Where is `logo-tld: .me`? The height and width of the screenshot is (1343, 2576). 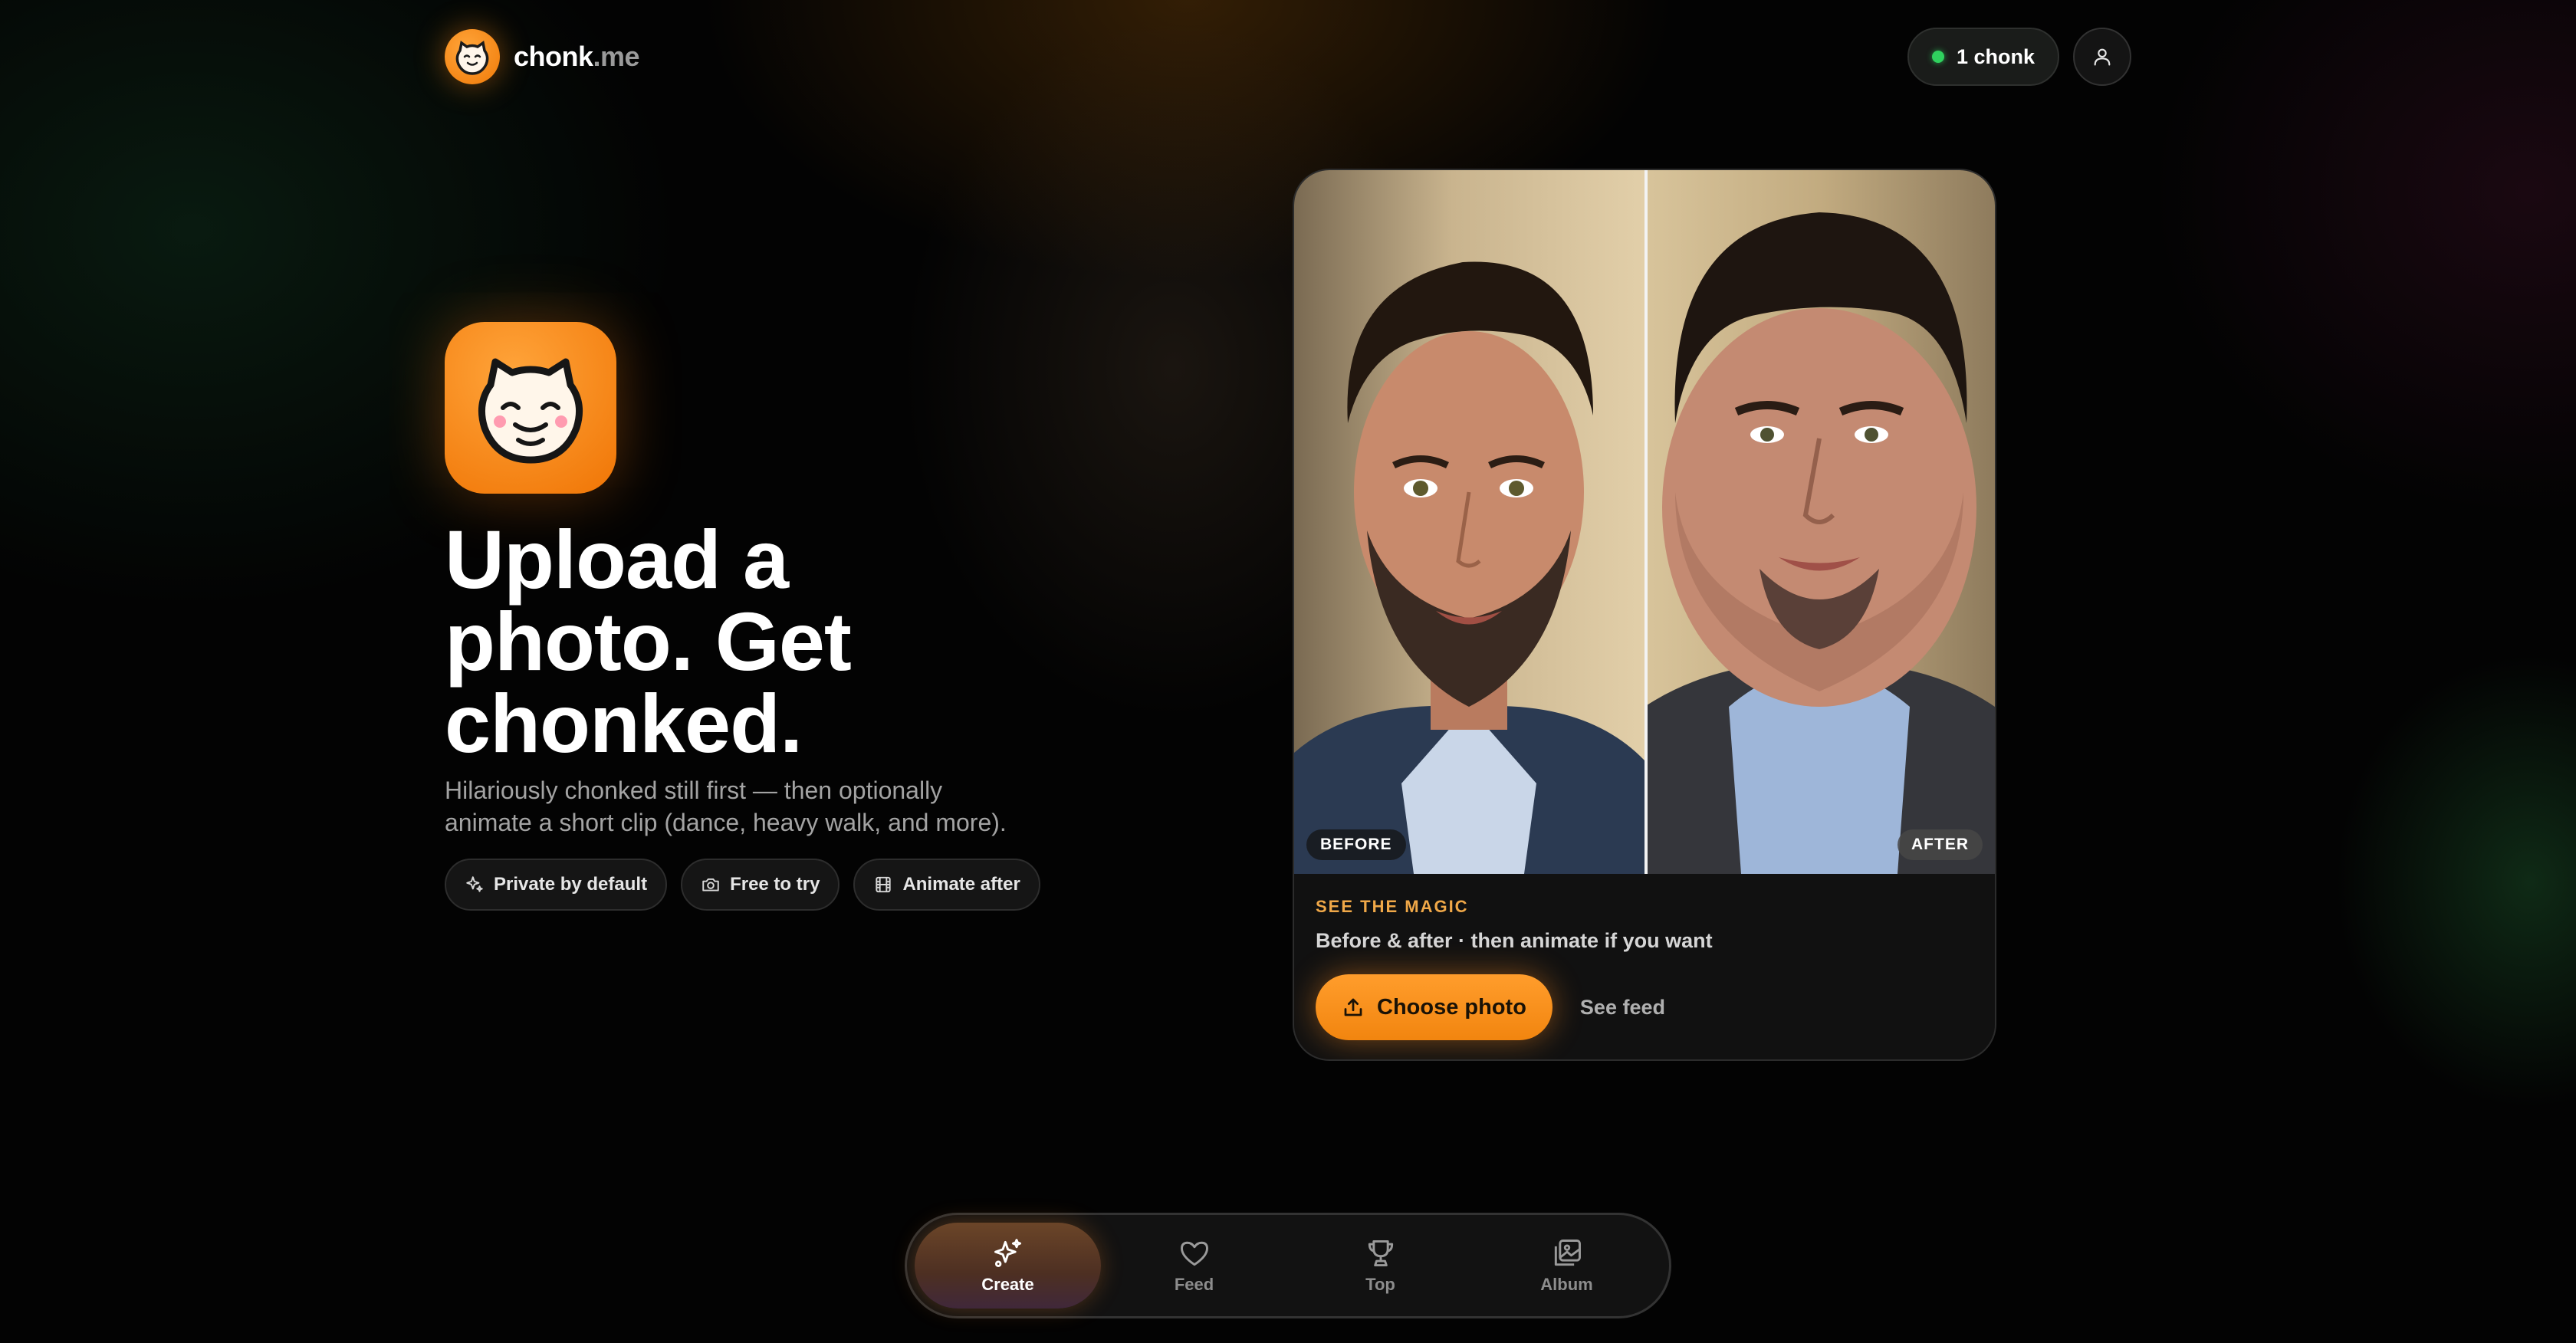
logo-tld: .me is located at coordinates (617, 57).